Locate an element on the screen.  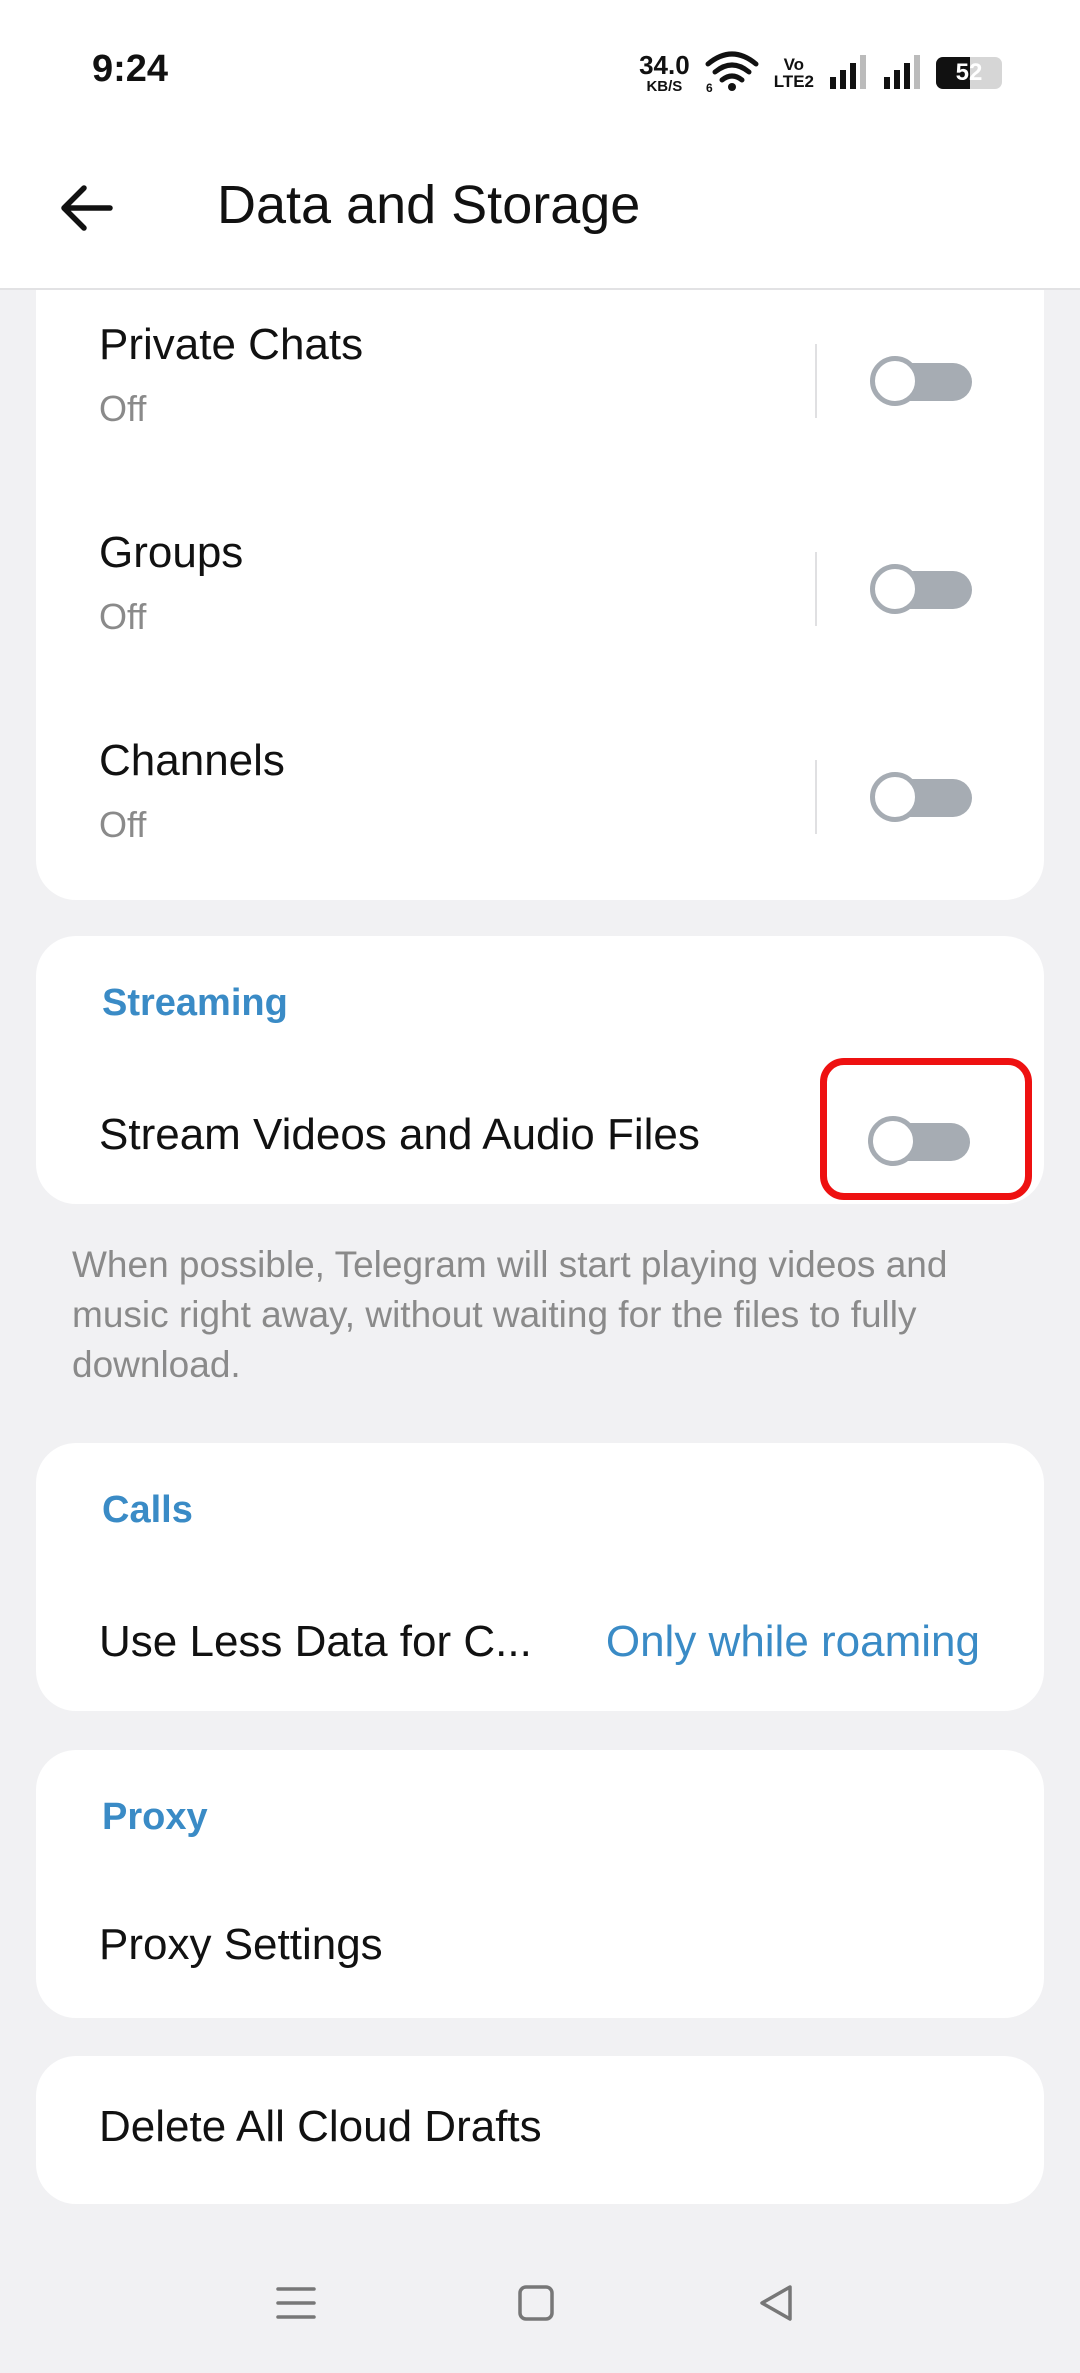
section-header-streaming: Streaming is located at coordinates (195, 1003).